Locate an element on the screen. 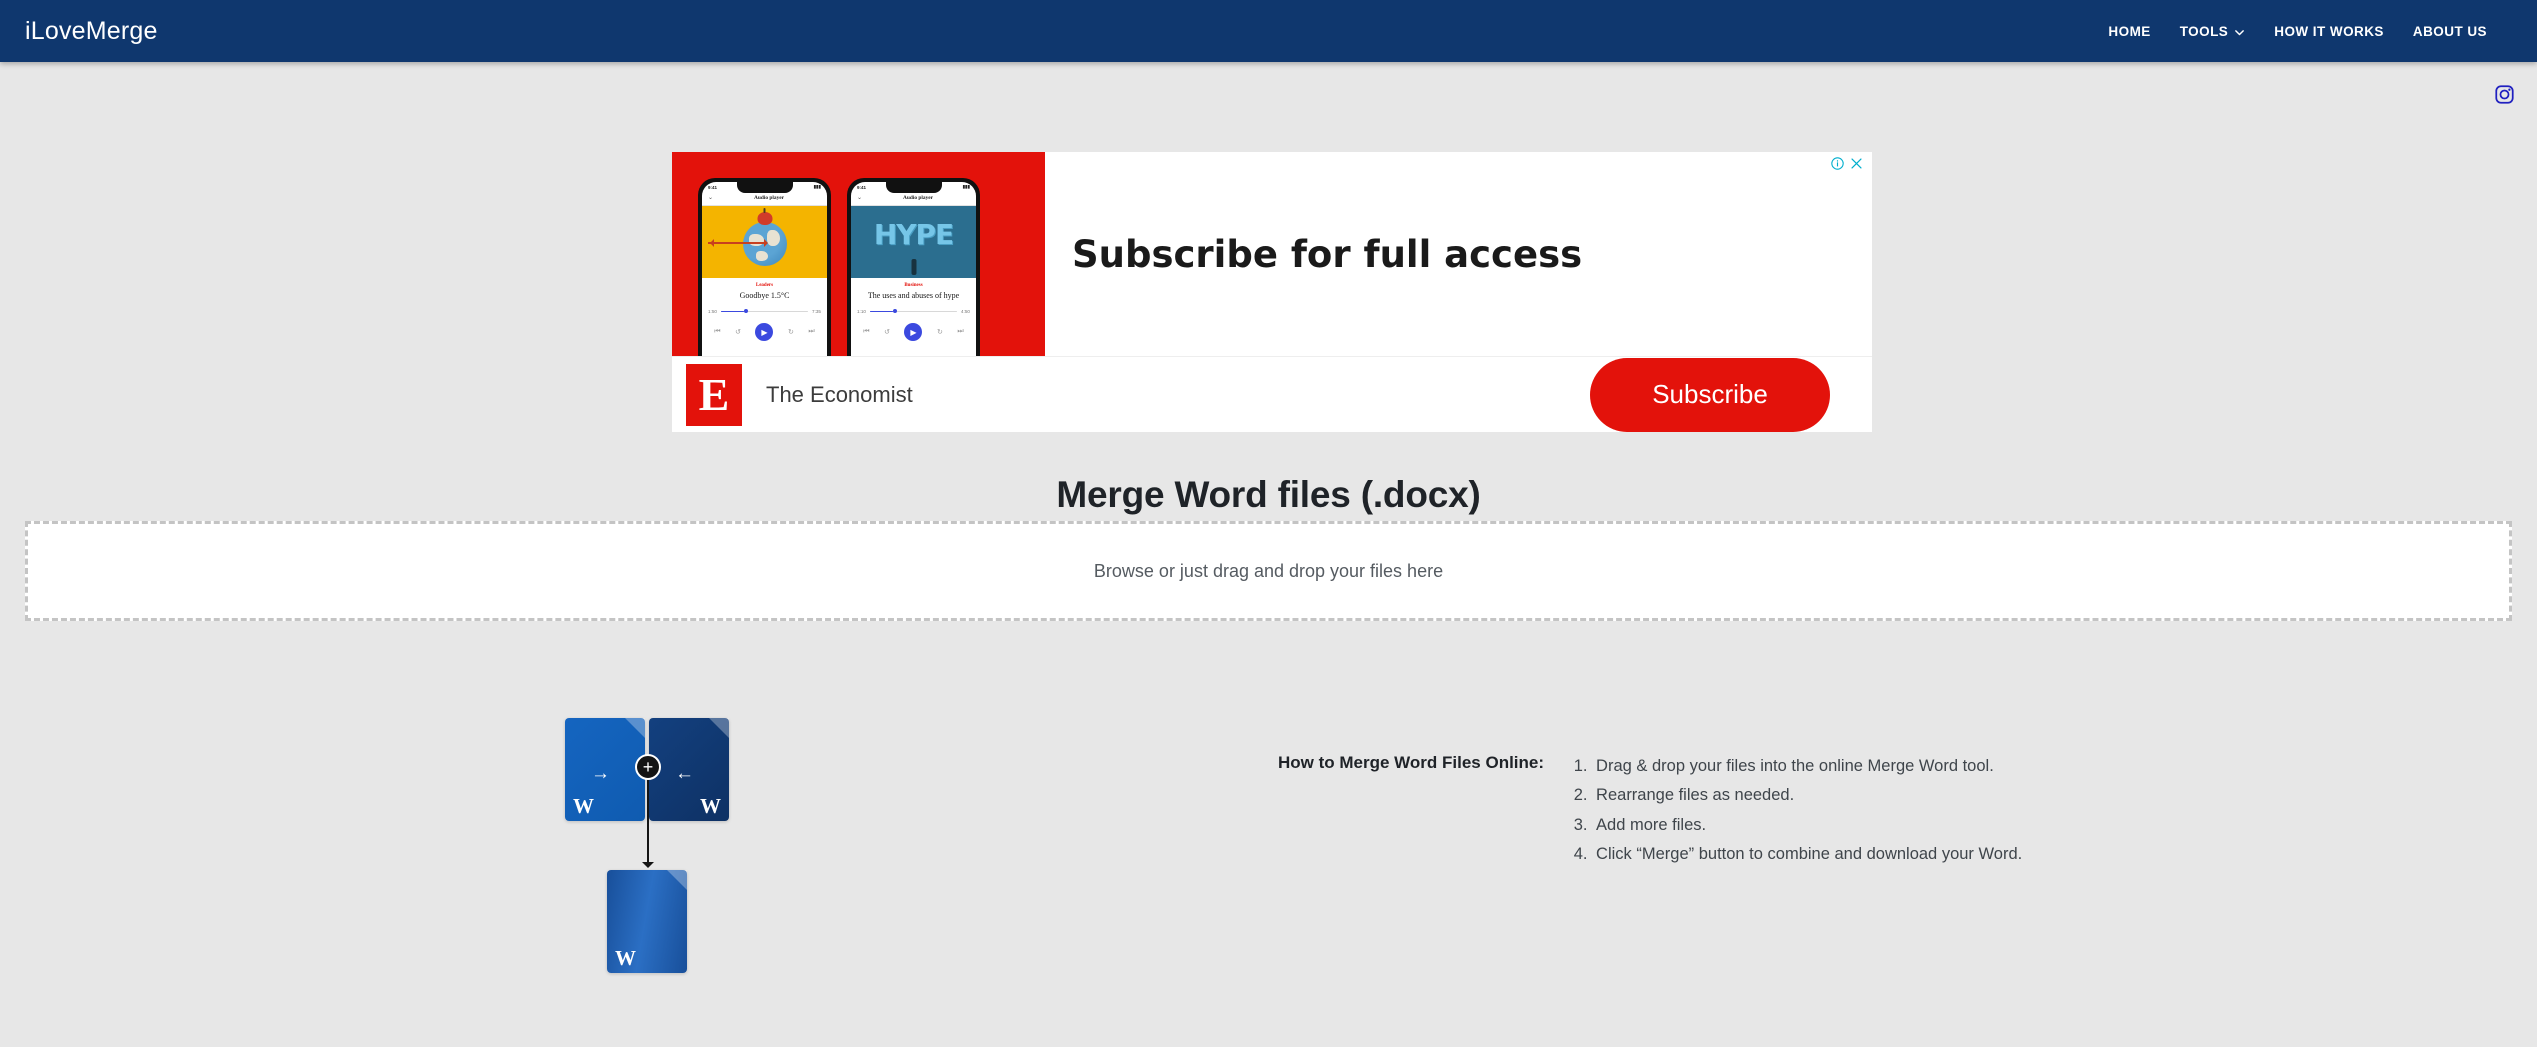  merged-document-icon: W is located at coordinates (647, 921).